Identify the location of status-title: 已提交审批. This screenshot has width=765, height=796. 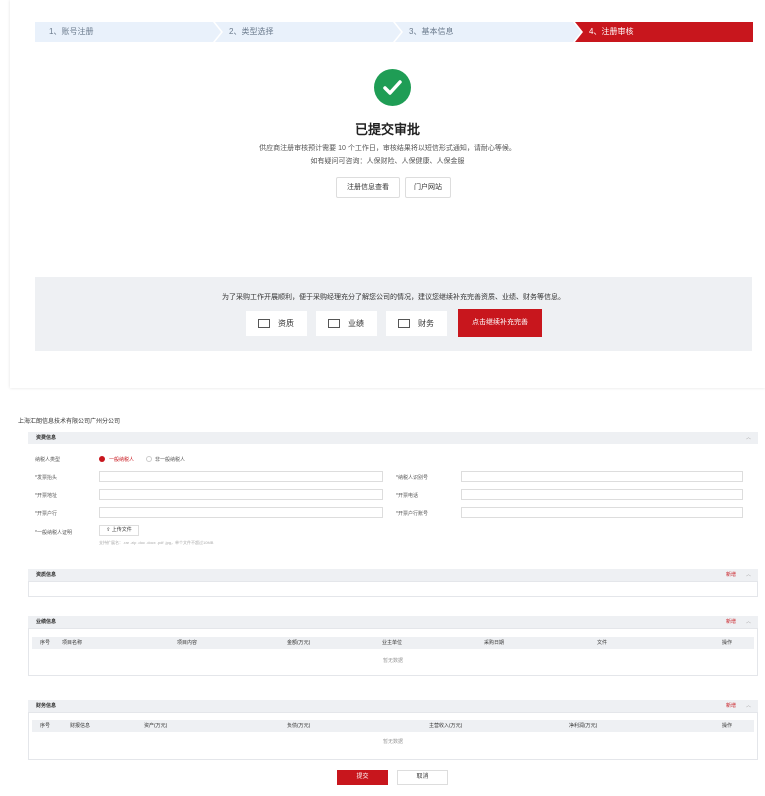
(387, 129).